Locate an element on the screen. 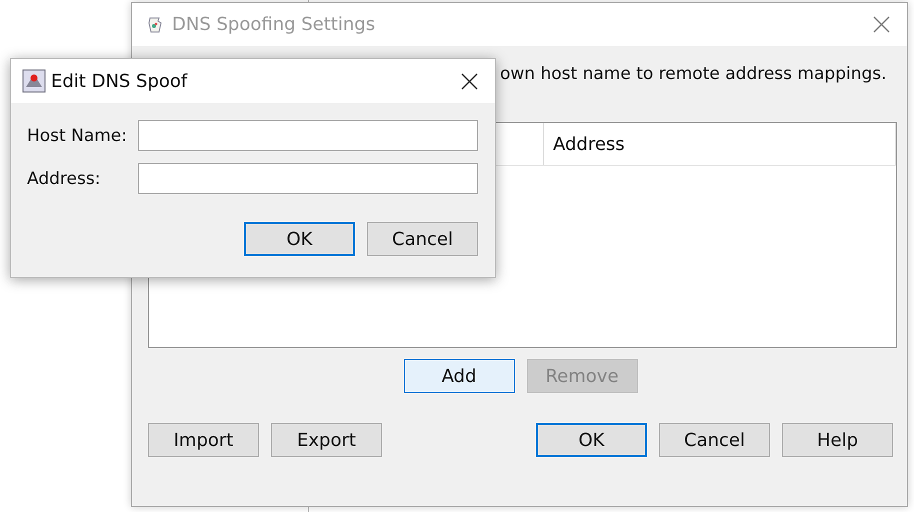 The image size is (914, 512). dialog-button: Help is located at coordinates (837, 440).